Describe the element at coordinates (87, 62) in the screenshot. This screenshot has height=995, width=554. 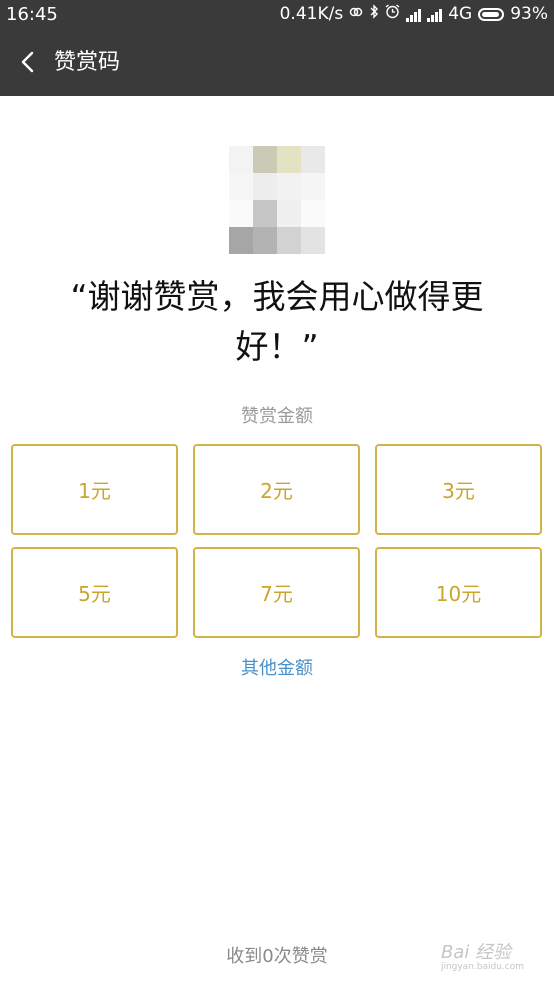
I see `page-title: 赞赏码` at that location.